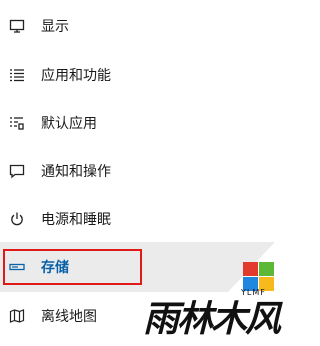  I want to click on nav-item-default-apps: 默认应用, so click(149, 123).